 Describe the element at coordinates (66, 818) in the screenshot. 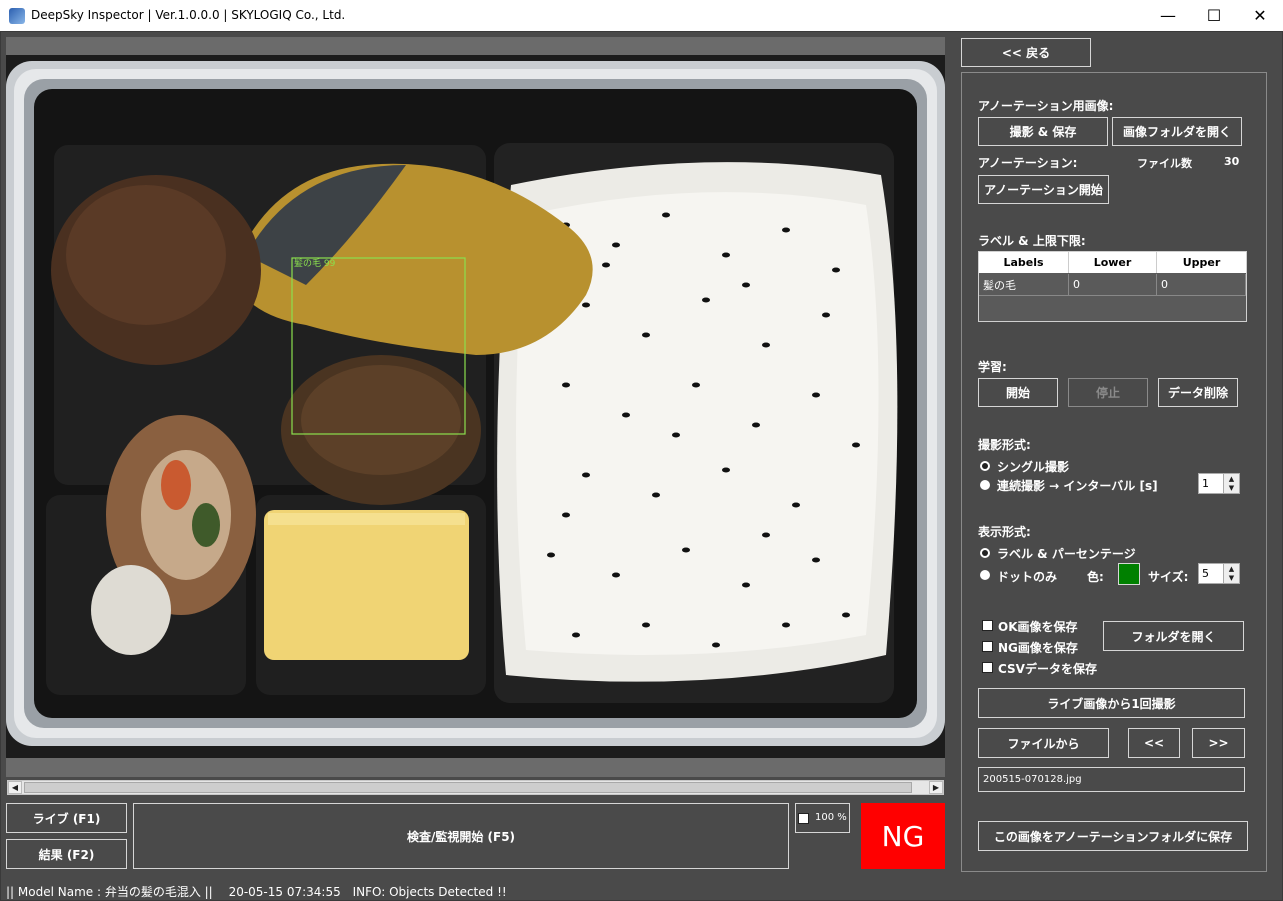

I see `live-button: ライブ (F1)` at that location.